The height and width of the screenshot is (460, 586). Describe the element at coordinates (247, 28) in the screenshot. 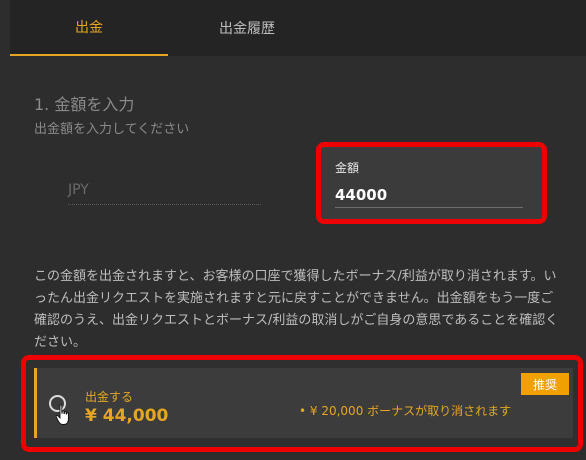

I see `tab-withdraw-history: 出金履歴` at that location.